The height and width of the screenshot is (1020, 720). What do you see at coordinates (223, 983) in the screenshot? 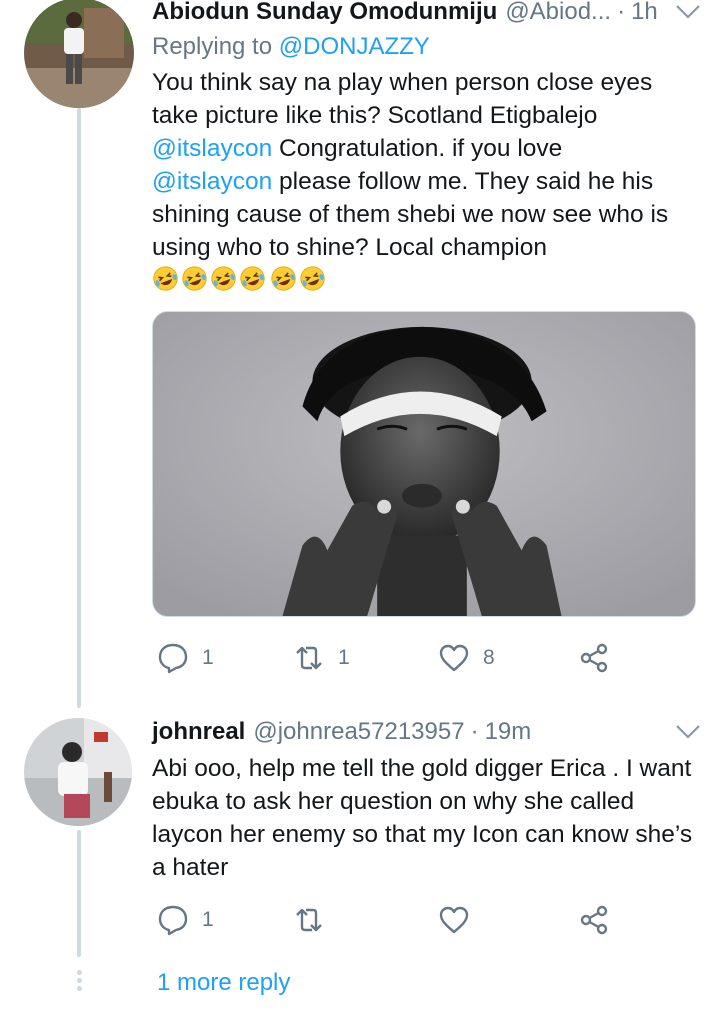
I see `more-replies-link: 1 more reply` at bounding box center [223, 983].